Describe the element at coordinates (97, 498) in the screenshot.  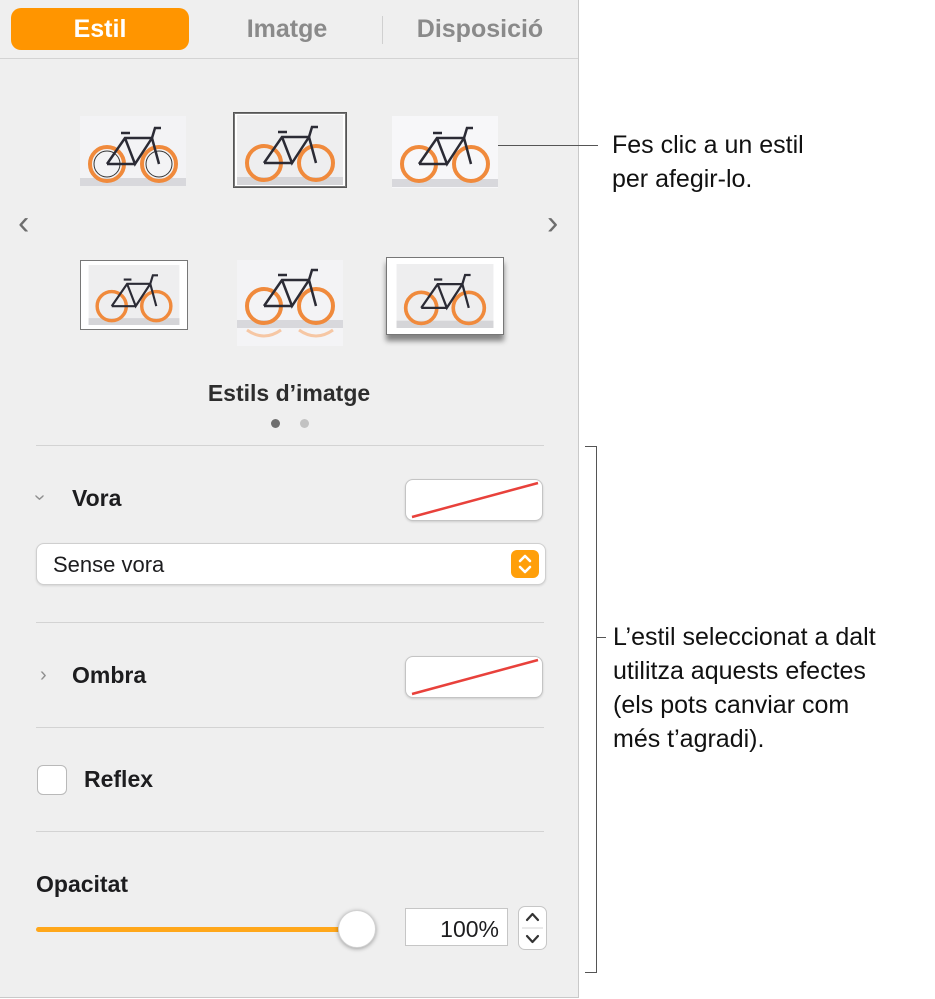
I see `border-label: Vora` at that location.